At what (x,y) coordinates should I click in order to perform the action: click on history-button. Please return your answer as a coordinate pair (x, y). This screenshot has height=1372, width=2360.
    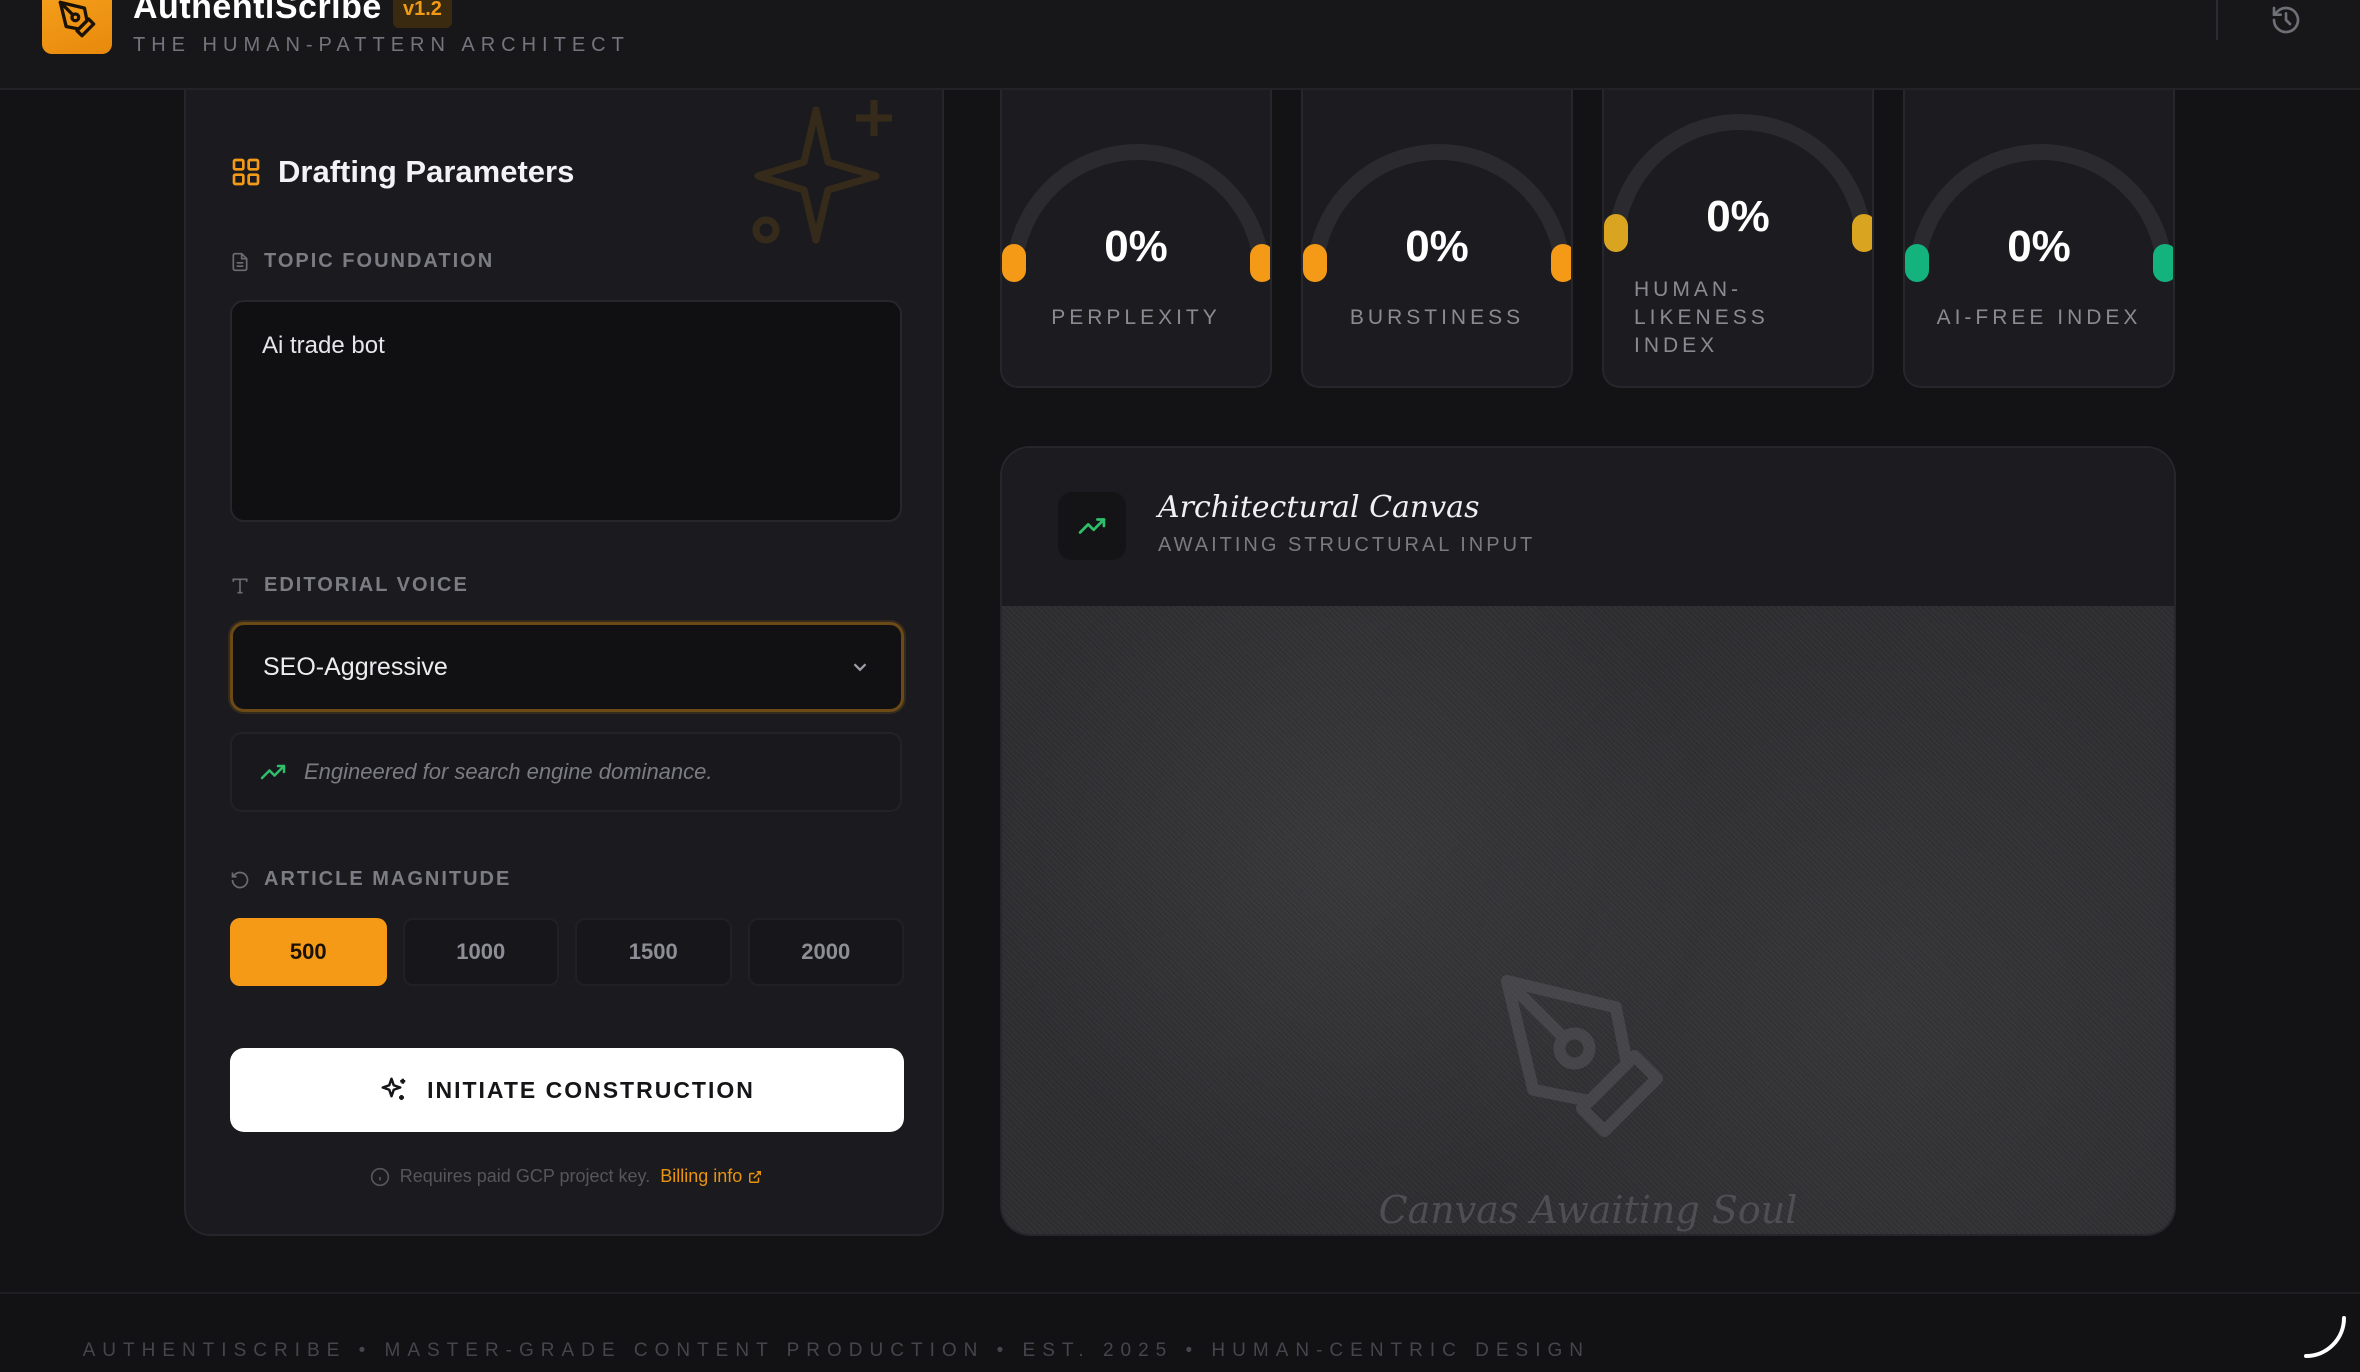
    Looking at the image, I should click on (2286, 20).